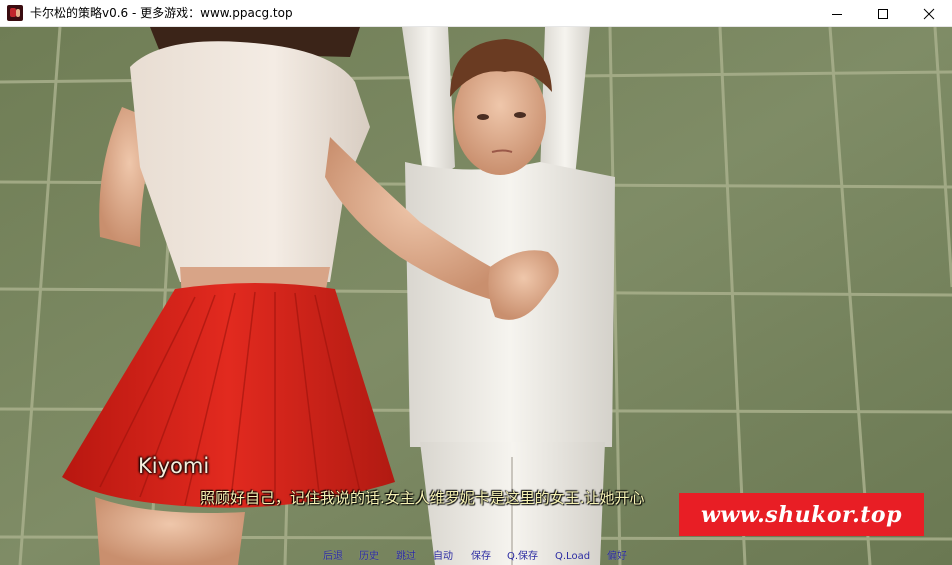  What do you see at coordinates (333, 557) in the screenshot?
I see `quick-menu-back: 后退` at bounding box center [333, 557].